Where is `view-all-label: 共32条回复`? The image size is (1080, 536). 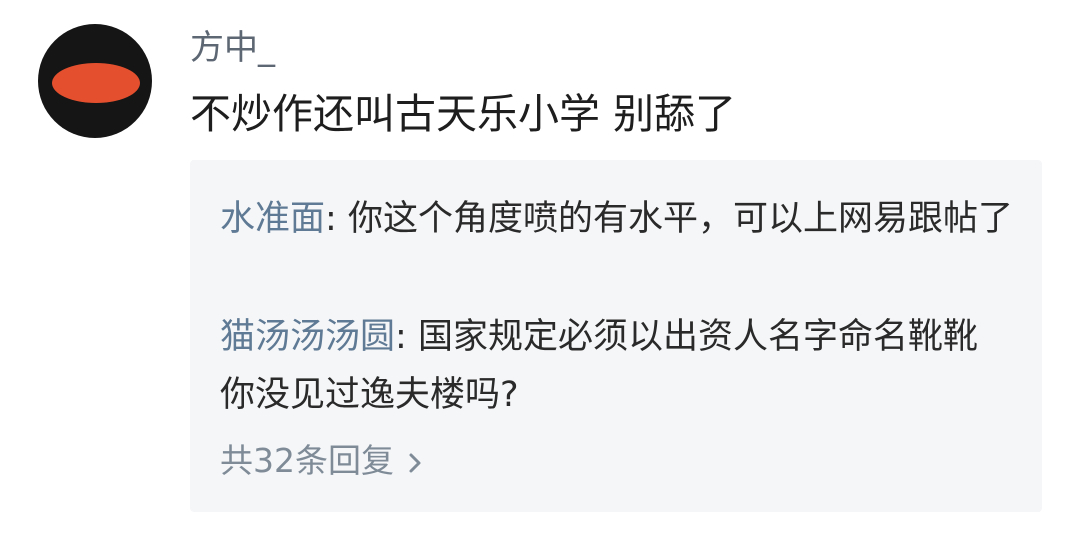
view-all-label: 共32条回复 is located at coordinates (307, 460).